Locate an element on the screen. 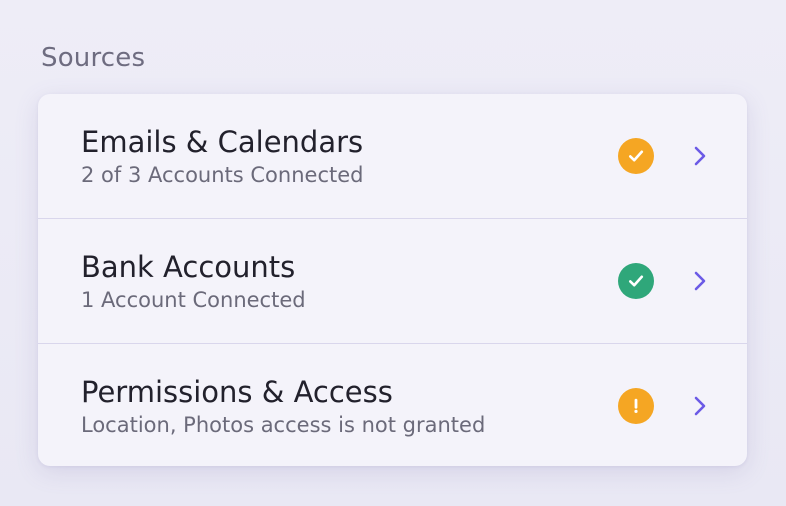 This screenshot has height=506, width=786. source-title: Emails & Calendars is located at coordinates (222, 142).